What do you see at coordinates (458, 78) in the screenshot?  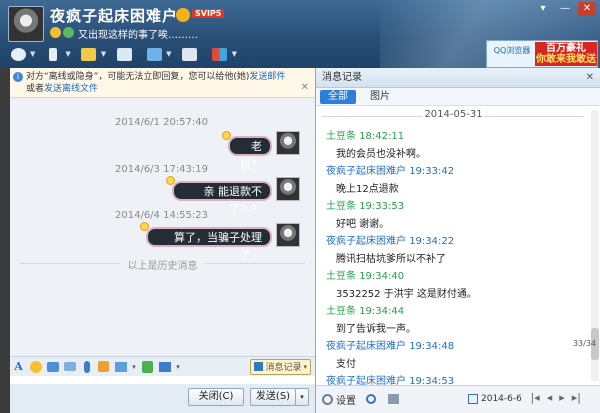 I see `history-title: 消息记录` at bounding box center [458, 78].